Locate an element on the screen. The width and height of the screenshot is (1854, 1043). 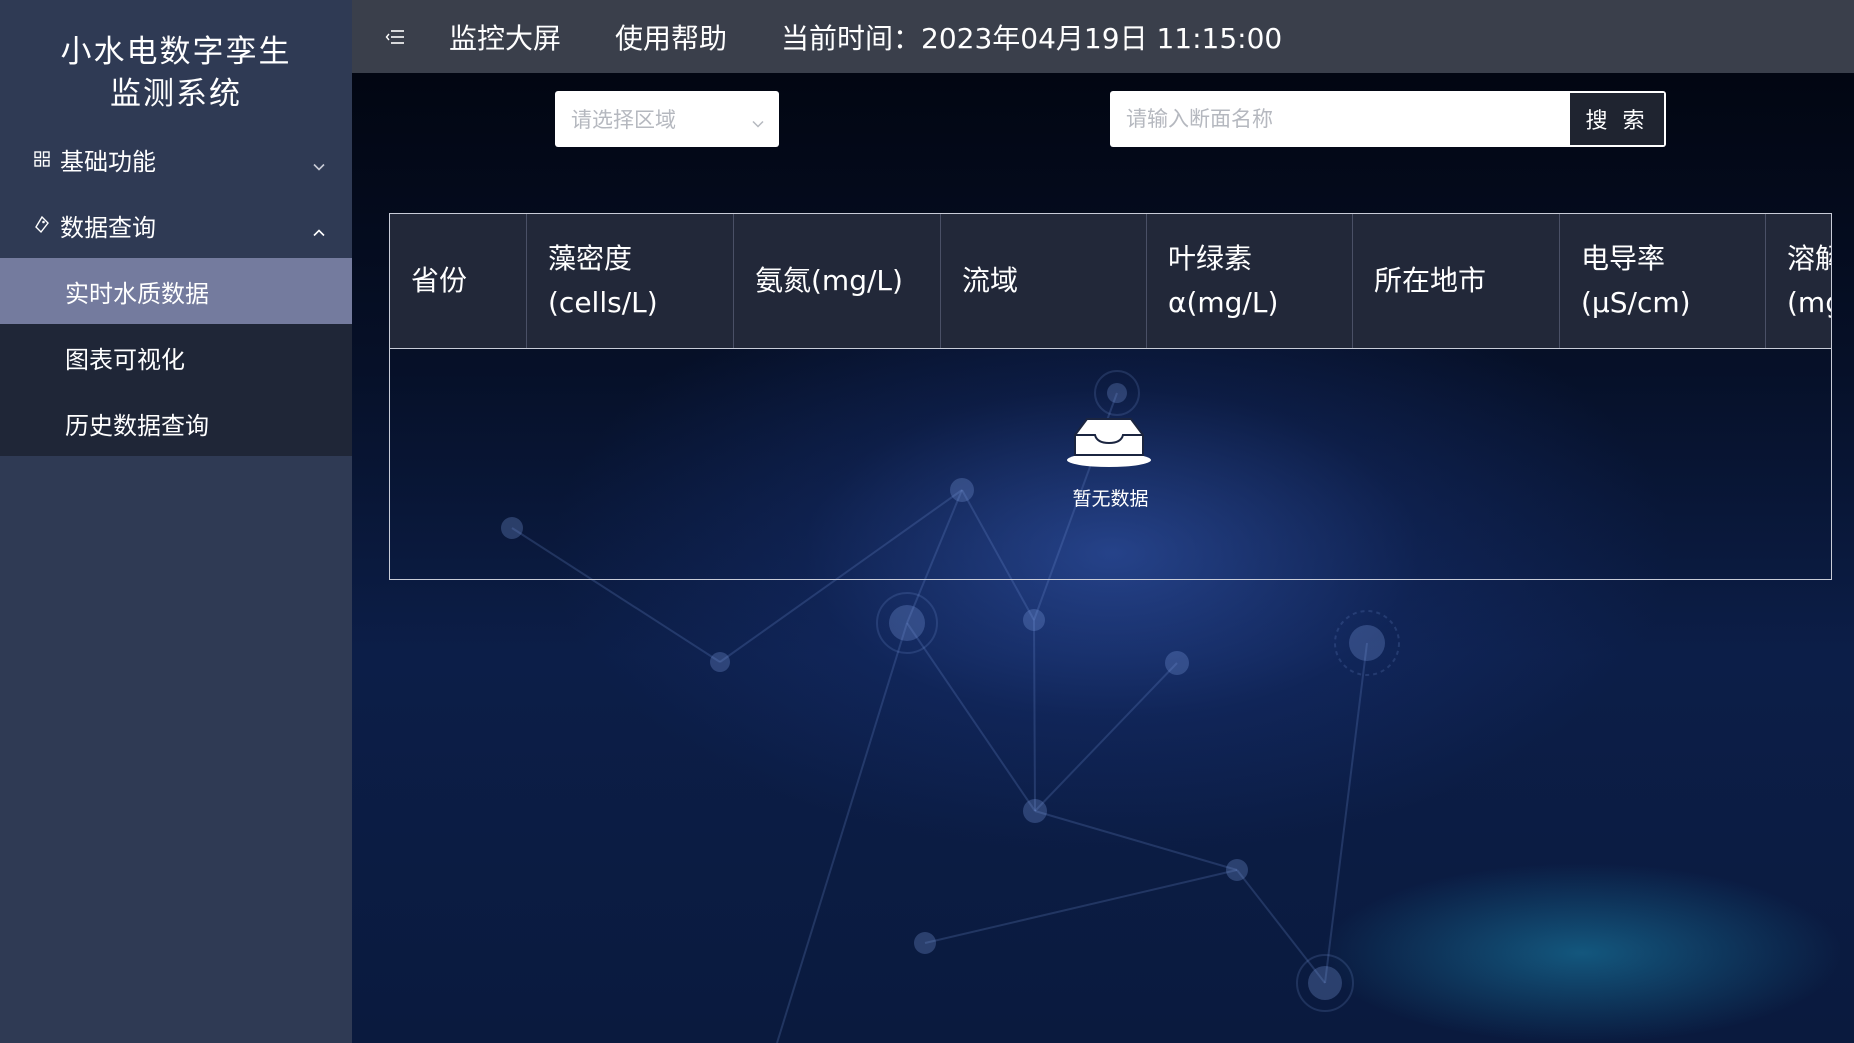
current-time-value: 2023年04月19日 11:15:00 is located at coordinates (1102, 38).